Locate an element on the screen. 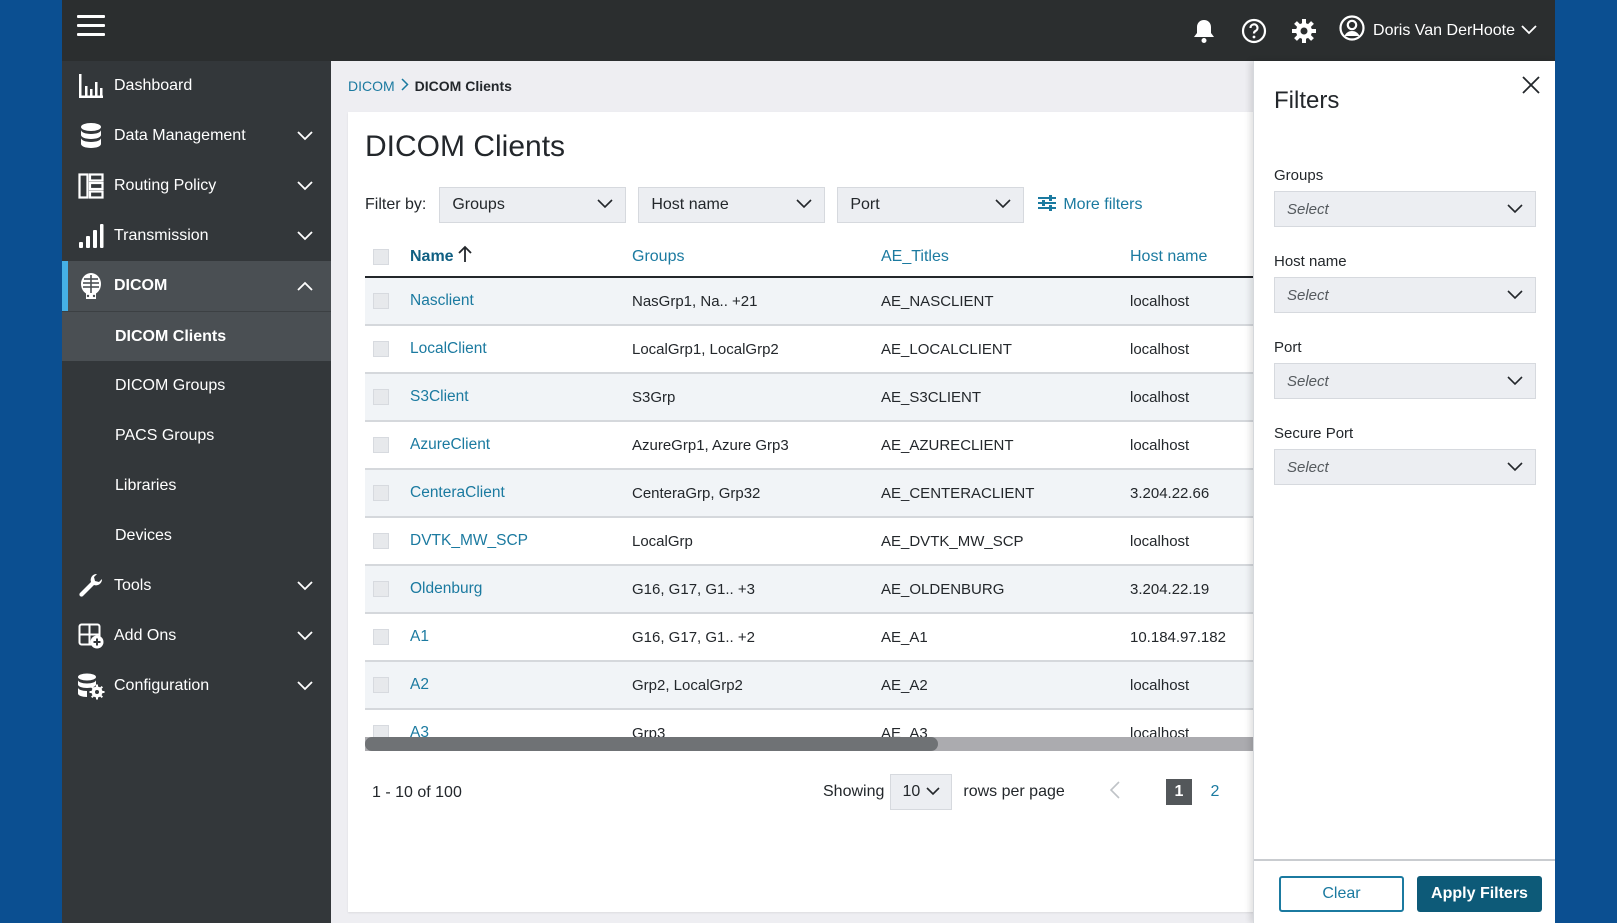 The height and width of the screenshot is (923, 1617). previous-page-button is located at coordinates (1115, 792).